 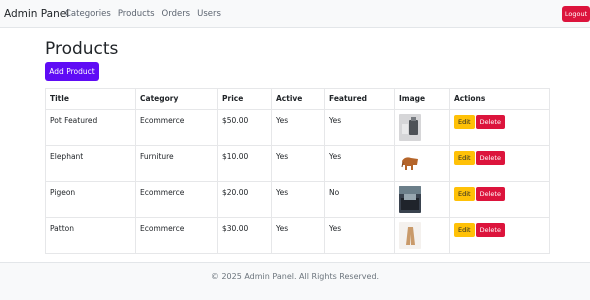 I want to click on nav-link-categories: Categories, so click(x=88, y=14).